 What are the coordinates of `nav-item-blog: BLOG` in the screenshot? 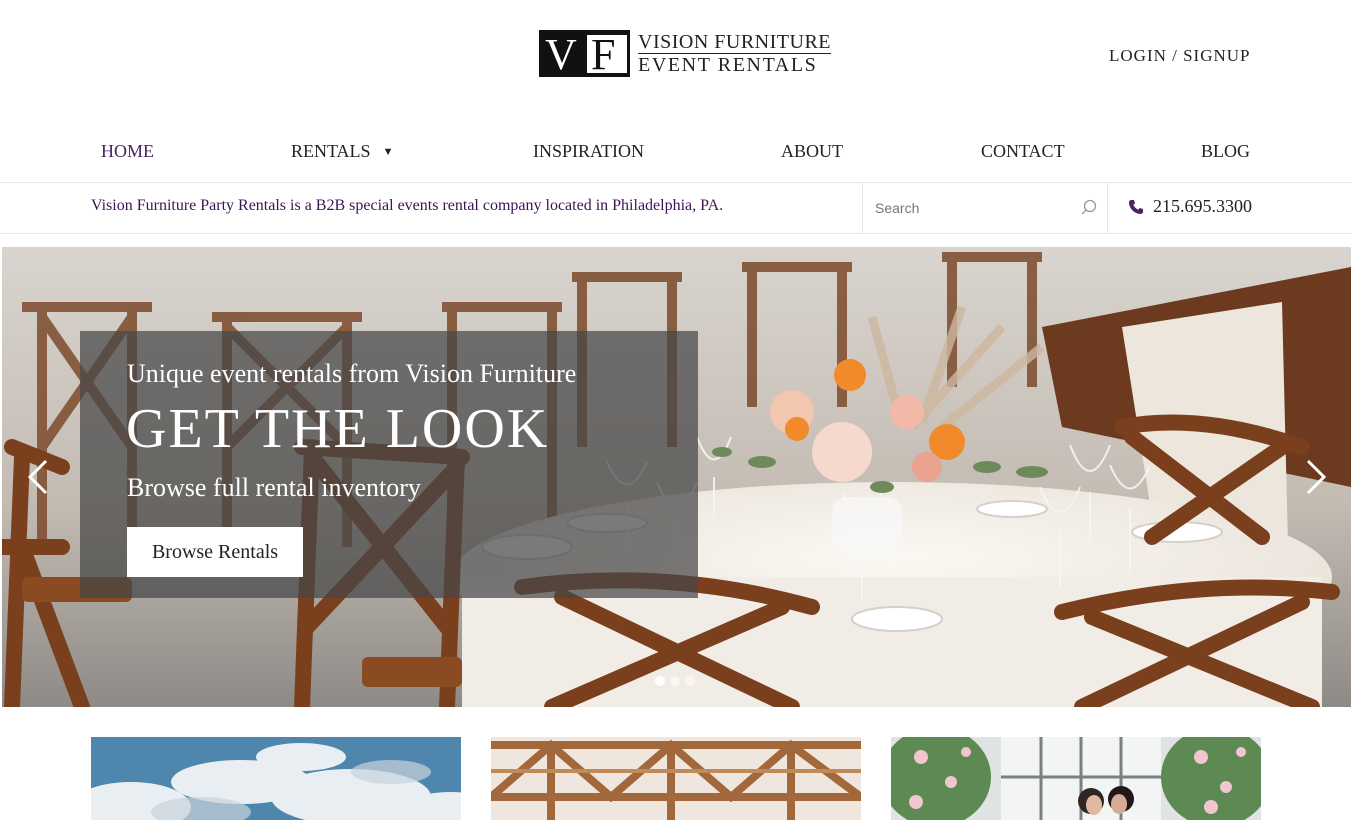 It's located at (1225, 151).